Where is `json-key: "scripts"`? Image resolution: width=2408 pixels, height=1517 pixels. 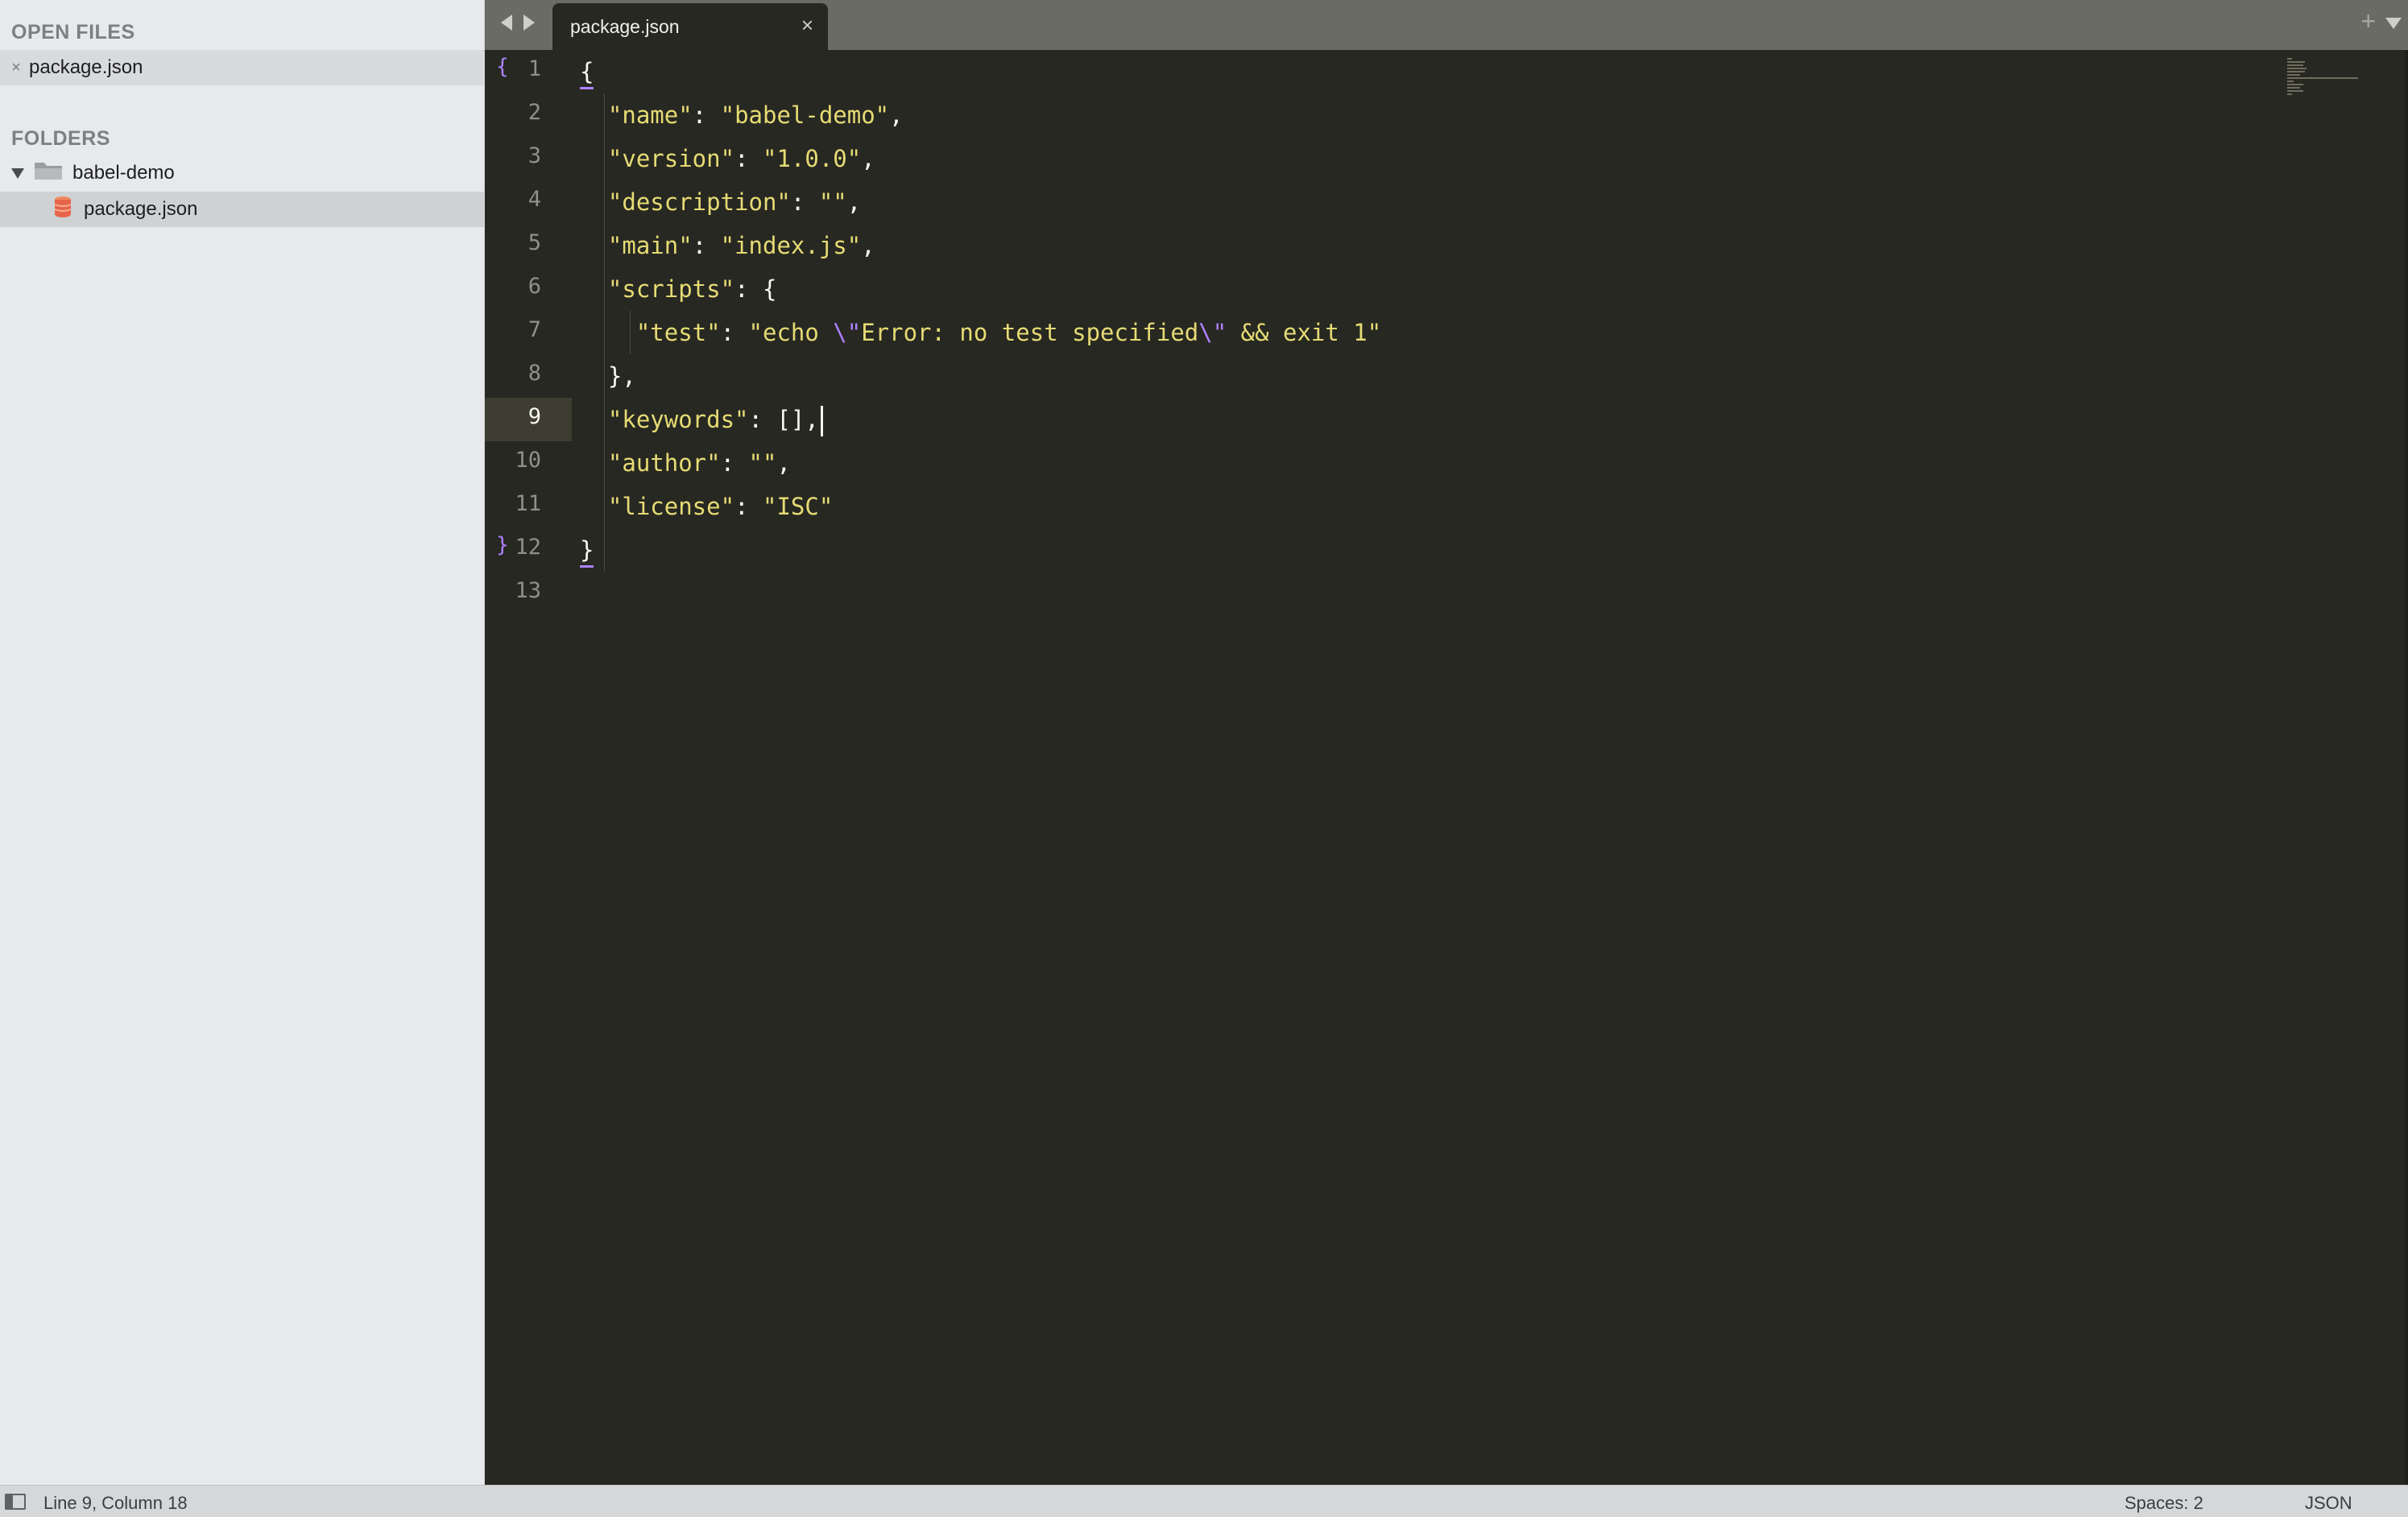
json-key: "scripts" is located at coordinates (671, 289).